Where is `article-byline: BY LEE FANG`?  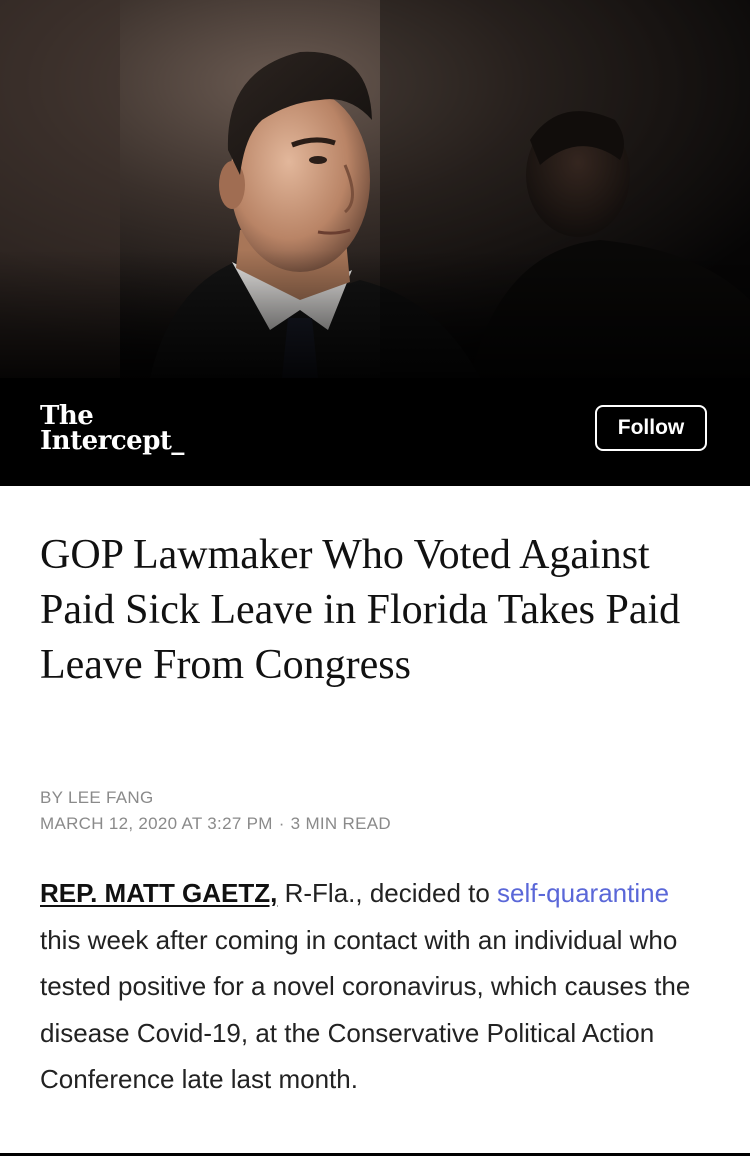 article-byline: BY LEE FANG is located at coordinates (97, 798).